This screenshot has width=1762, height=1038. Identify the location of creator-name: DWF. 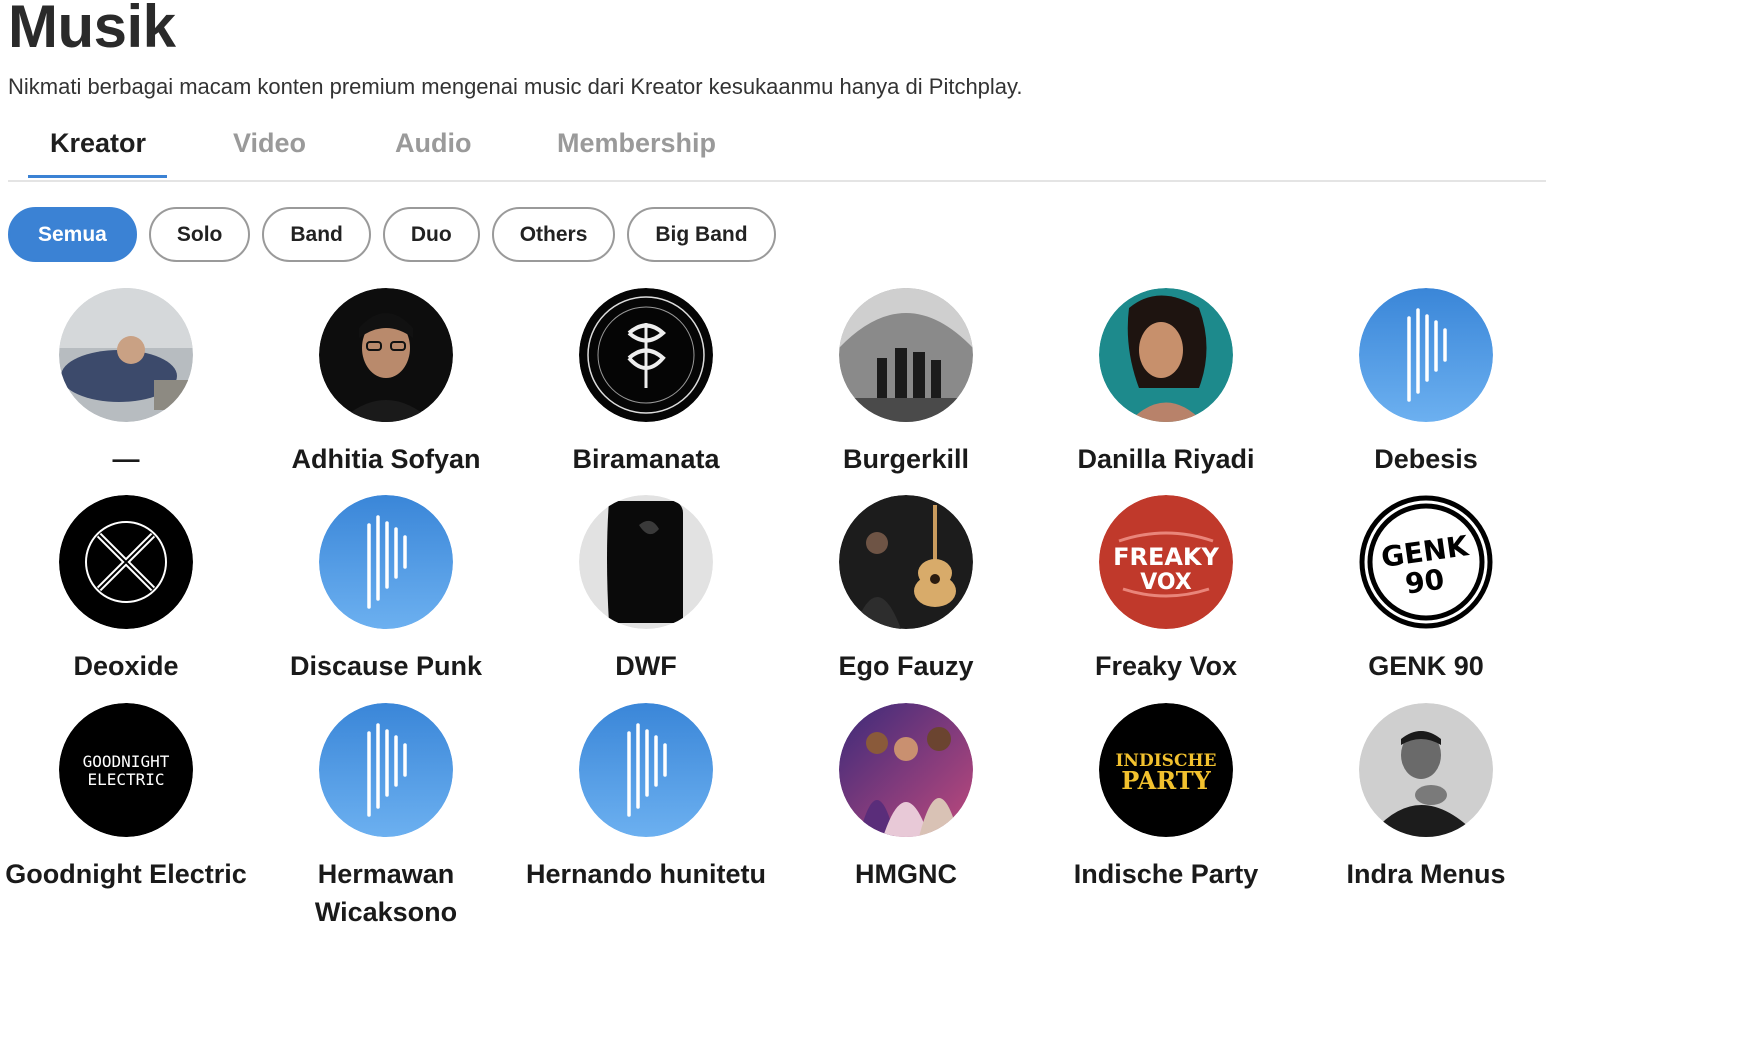
(646, 666).